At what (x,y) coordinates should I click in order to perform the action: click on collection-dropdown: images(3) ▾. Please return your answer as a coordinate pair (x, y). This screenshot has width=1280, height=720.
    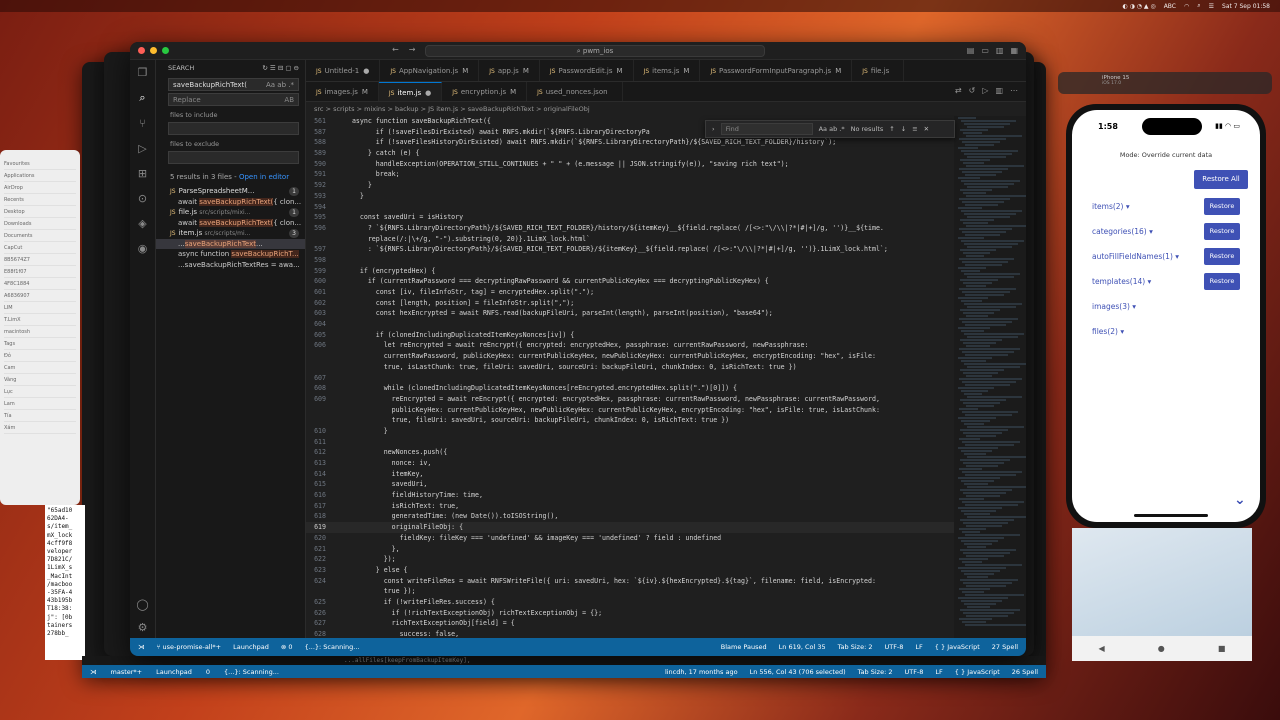
    Looking at the image, I should click on (1142, 306).